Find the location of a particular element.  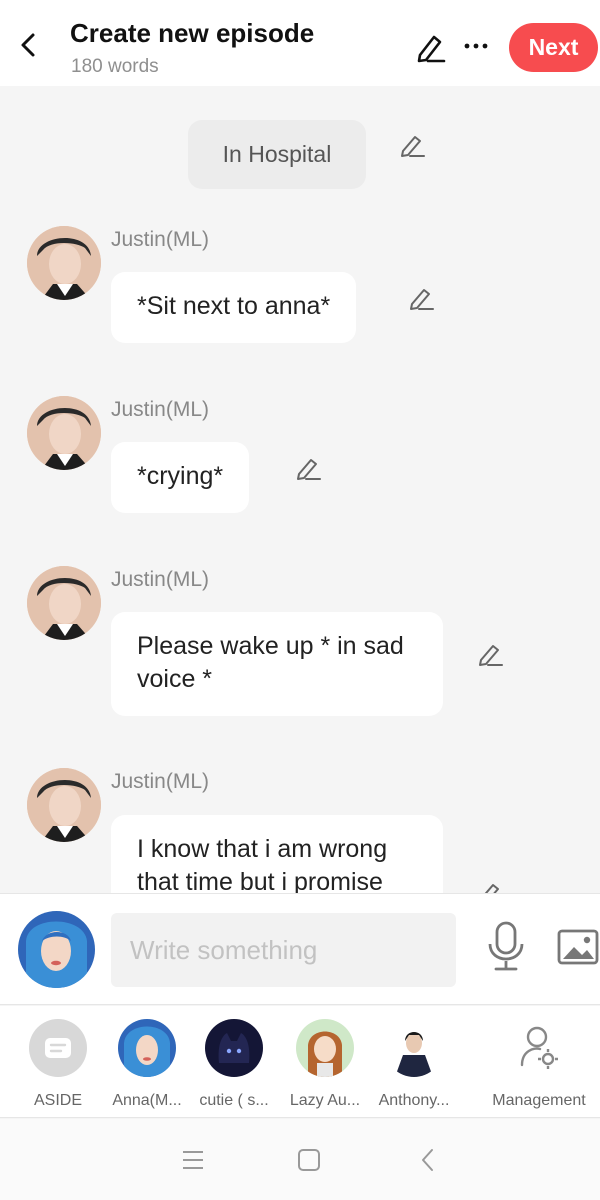

back-arrow-icon is located at coordinates (28, 45).